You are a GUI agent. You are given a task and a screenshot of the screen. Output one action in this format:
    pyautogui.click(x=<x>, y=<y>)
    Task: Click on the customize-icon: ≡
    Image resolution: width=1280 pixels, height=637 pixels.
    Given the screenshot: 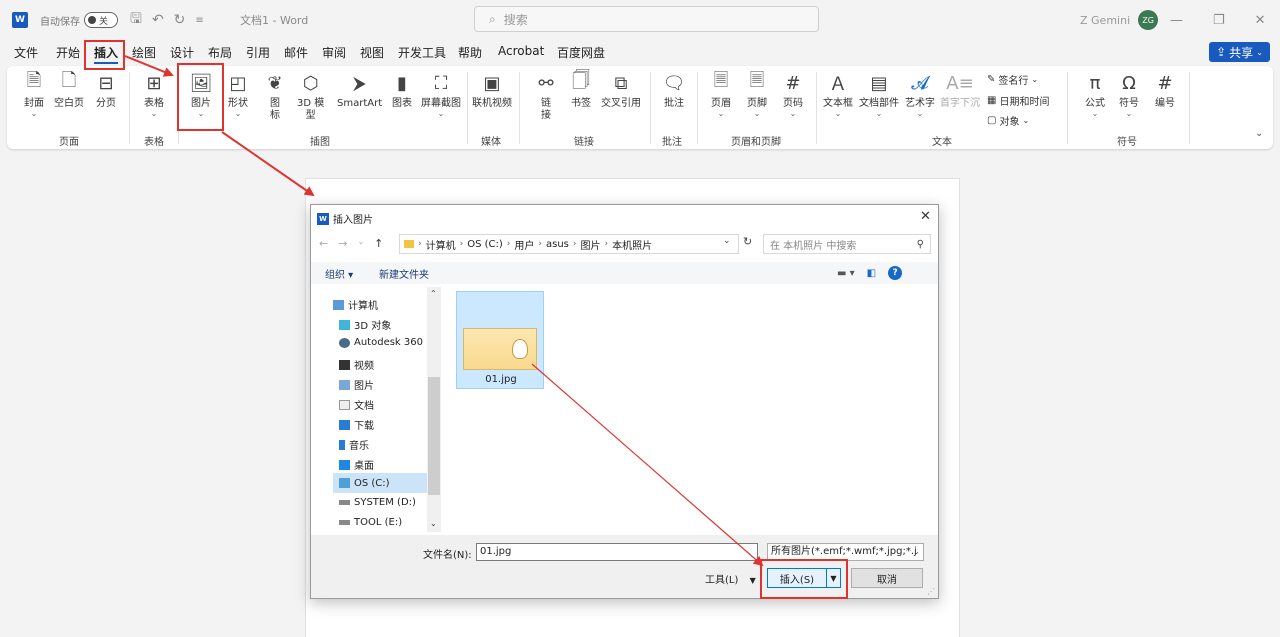 What is the action you would take?
    pyautogui.click(x=199, y=20)
    